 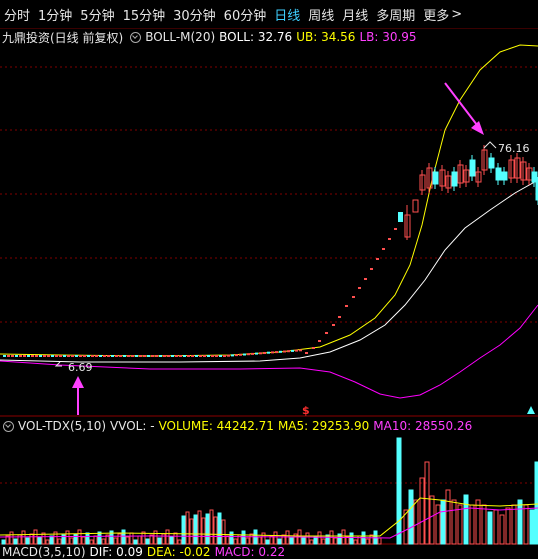 I want to click on high-price-label: 76.16, so click(x=514, y=148).